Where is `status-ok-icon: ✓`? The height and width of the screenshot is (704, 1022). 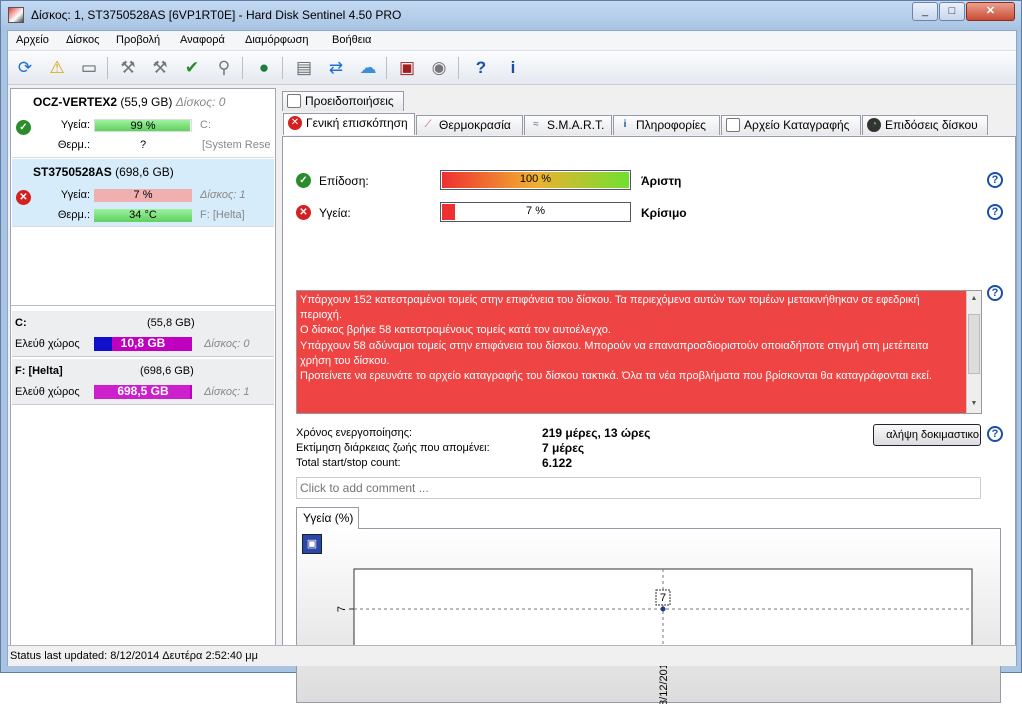
status-ok-icon: ✓ is located at coordinates (23, 127).